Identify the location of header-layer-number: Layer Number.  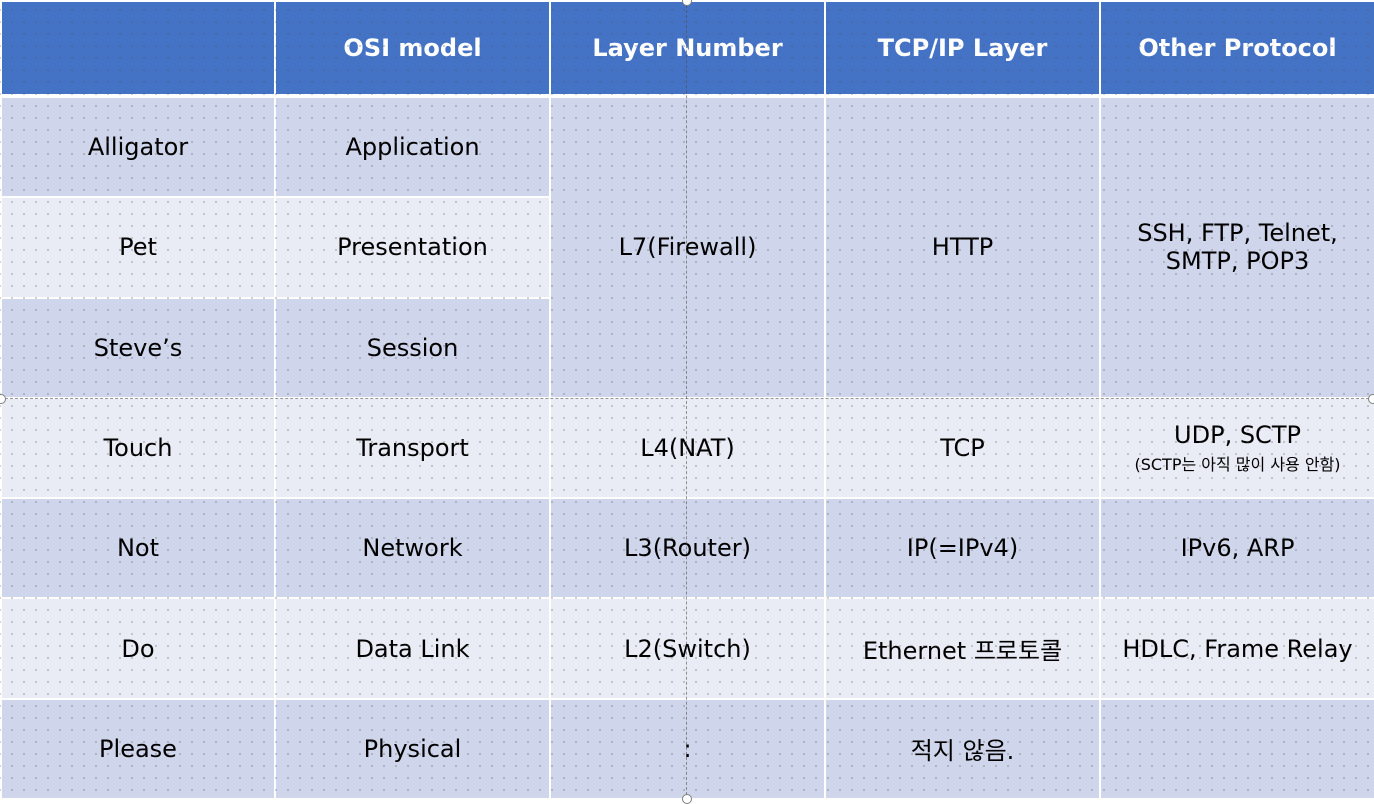
(687, 49).